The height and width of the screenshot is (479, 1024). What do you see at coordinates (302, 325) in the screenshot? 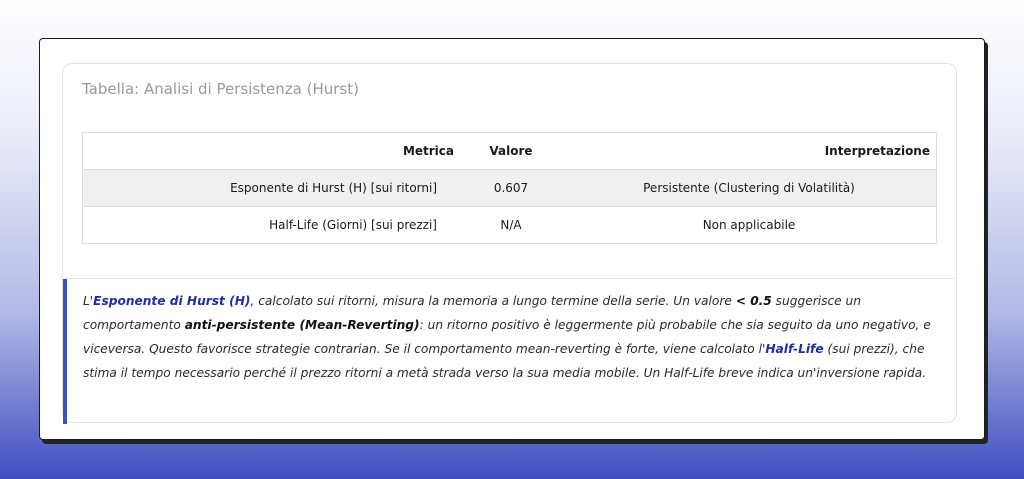
I see `note-bold-anti-persistent: anti-persistente (Mean-Reverting)` at bounding box center [302, 325].